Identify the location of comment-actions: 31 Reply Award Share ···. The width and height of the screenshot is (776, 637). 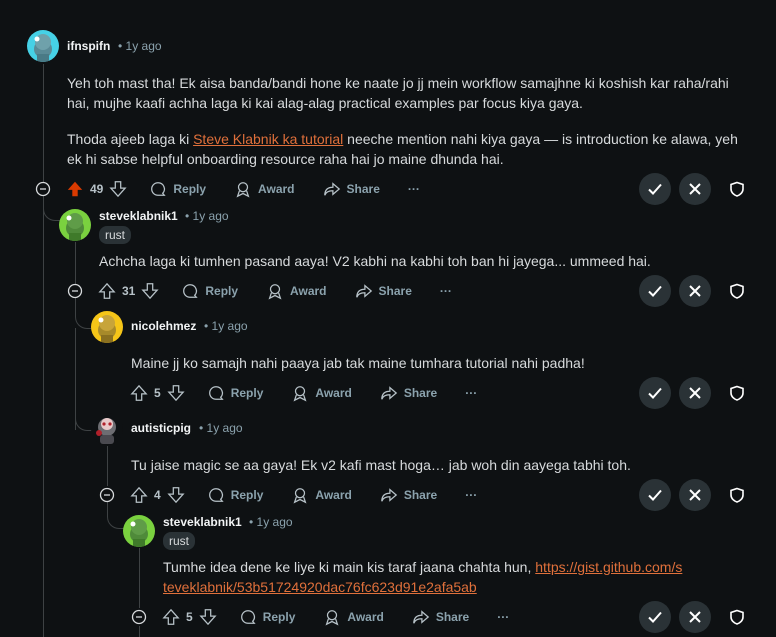
(275, 291).